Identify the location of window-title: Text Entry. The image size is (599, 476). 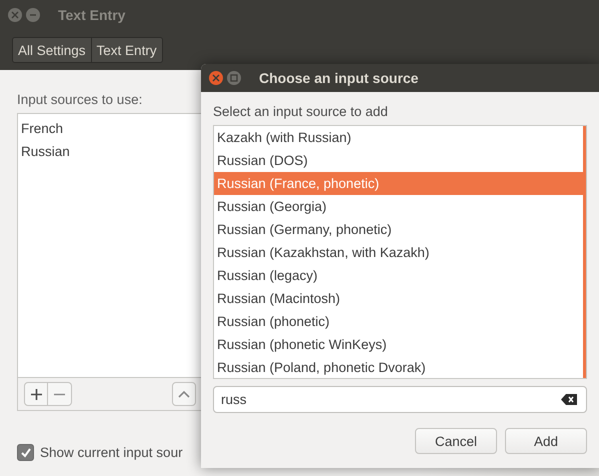
(92, 15).